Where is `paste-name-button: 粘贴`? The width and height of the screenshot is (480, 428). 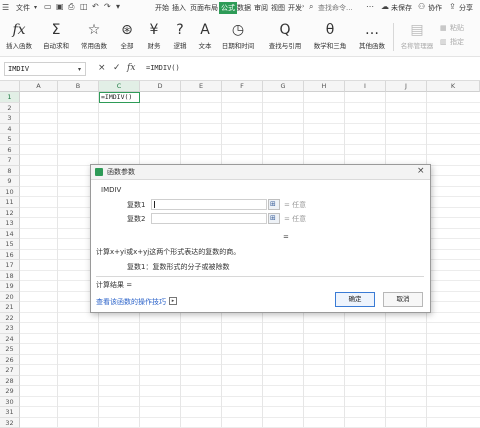 paste-name-button: 粘贴 is located at coordinates (457, 28).